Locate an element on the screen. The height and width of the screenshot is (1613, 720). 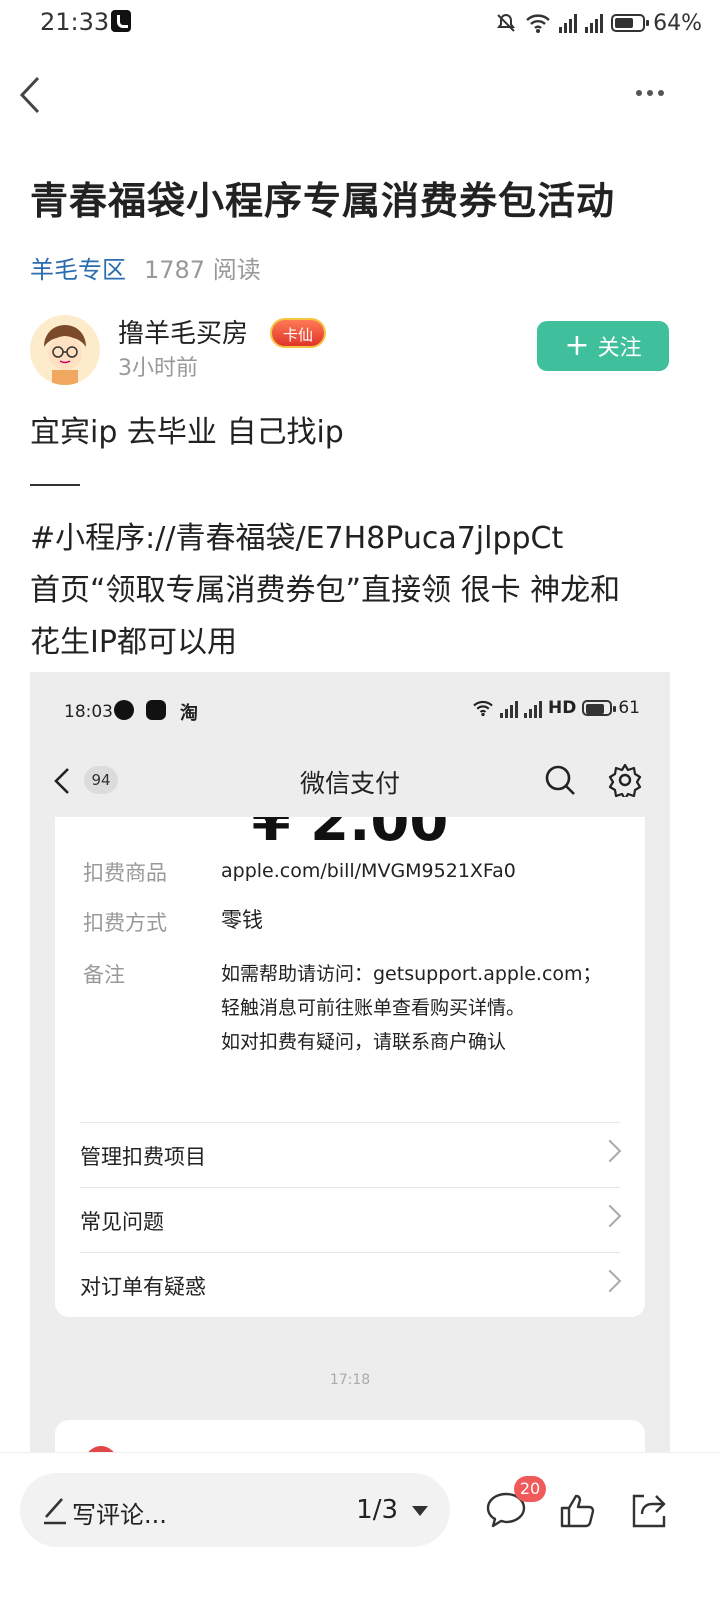
author-name: 撸羊毛买房 is located at coordinates (183, 331).